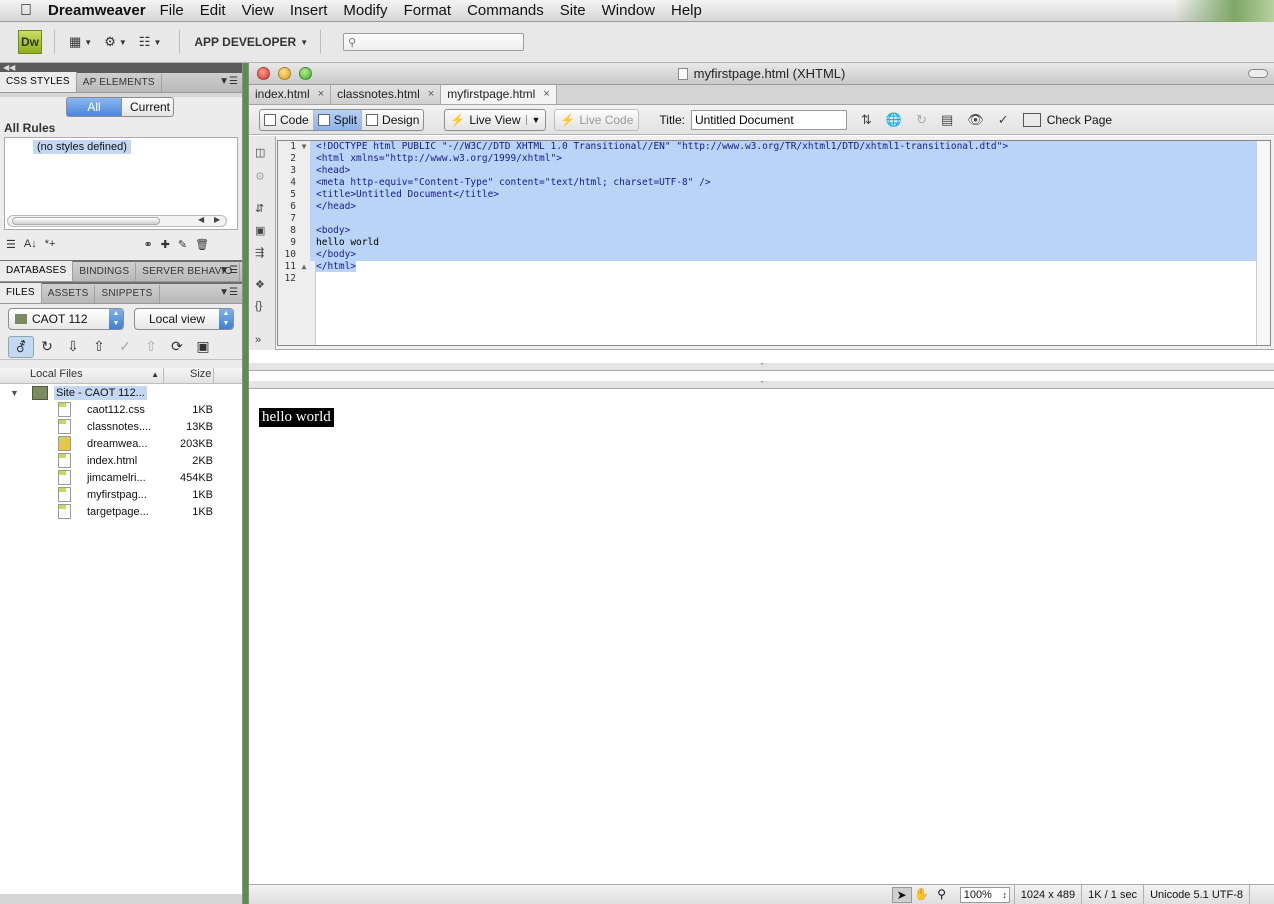 This screenshot has width=1274, height=904. I want to click on document-titlebar: myfirstpage.html (XHTML), so click(761, 74).